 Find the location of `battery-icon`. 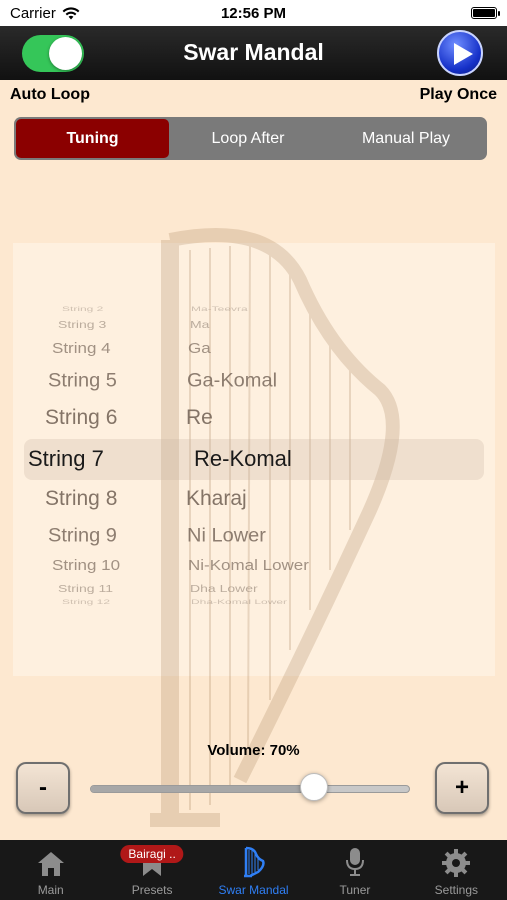

battery-icon is located at coordinates (485, 13).